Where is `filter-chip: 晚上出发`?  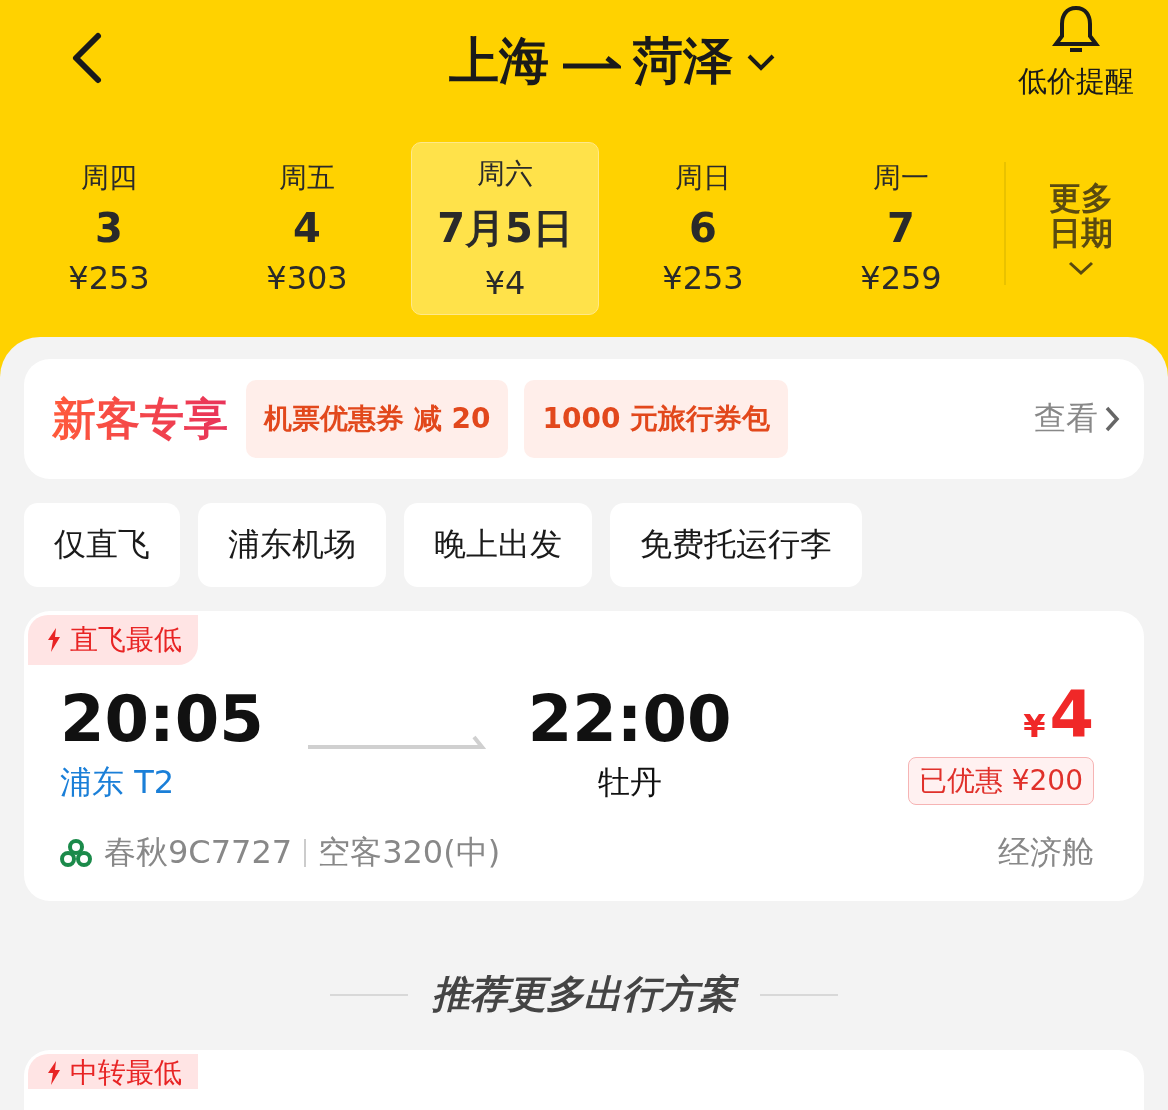
filter-chip: 晚上出发 is located at coordinates (498, 545).